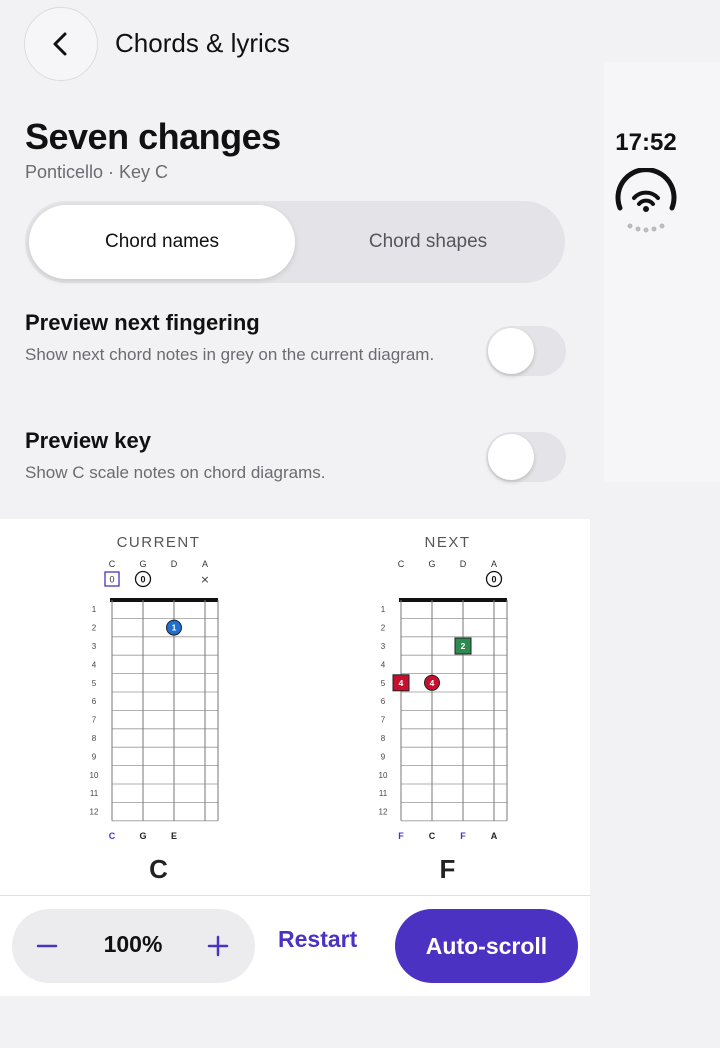 The width and height of the screenshot is (720, 1048). Describe the element at coordinates (94, 646) in the screenshot. I see `current-fret-number: 3` at that location.